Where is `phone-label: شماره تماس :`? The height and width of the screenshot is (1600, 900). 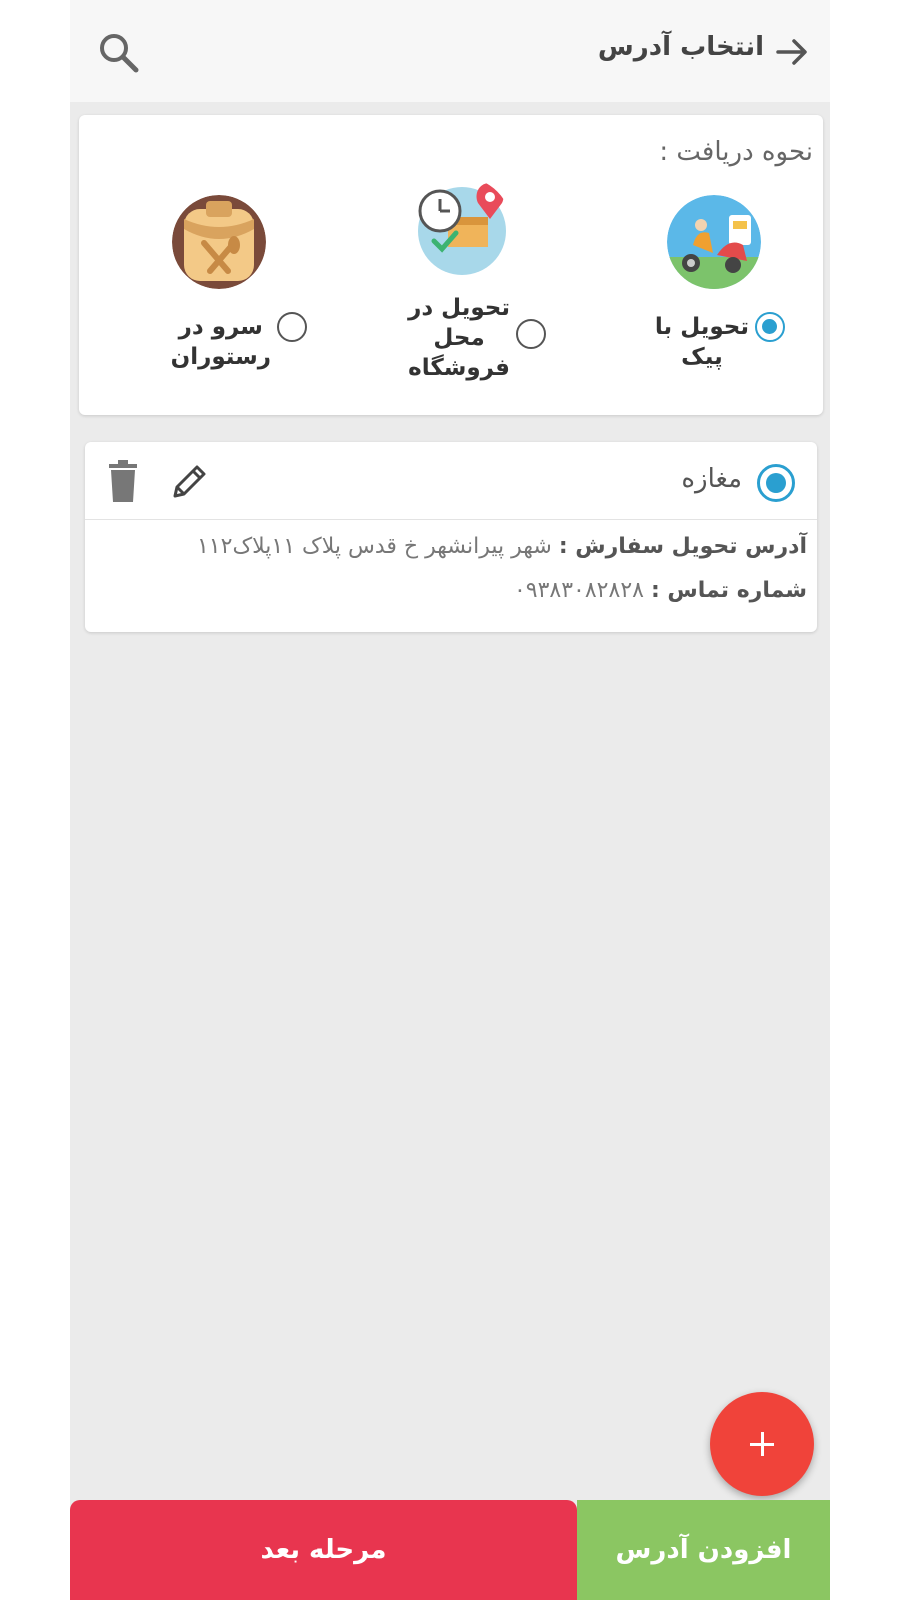 phone-label: شماره تماس : is located at coordinates (728, 590).